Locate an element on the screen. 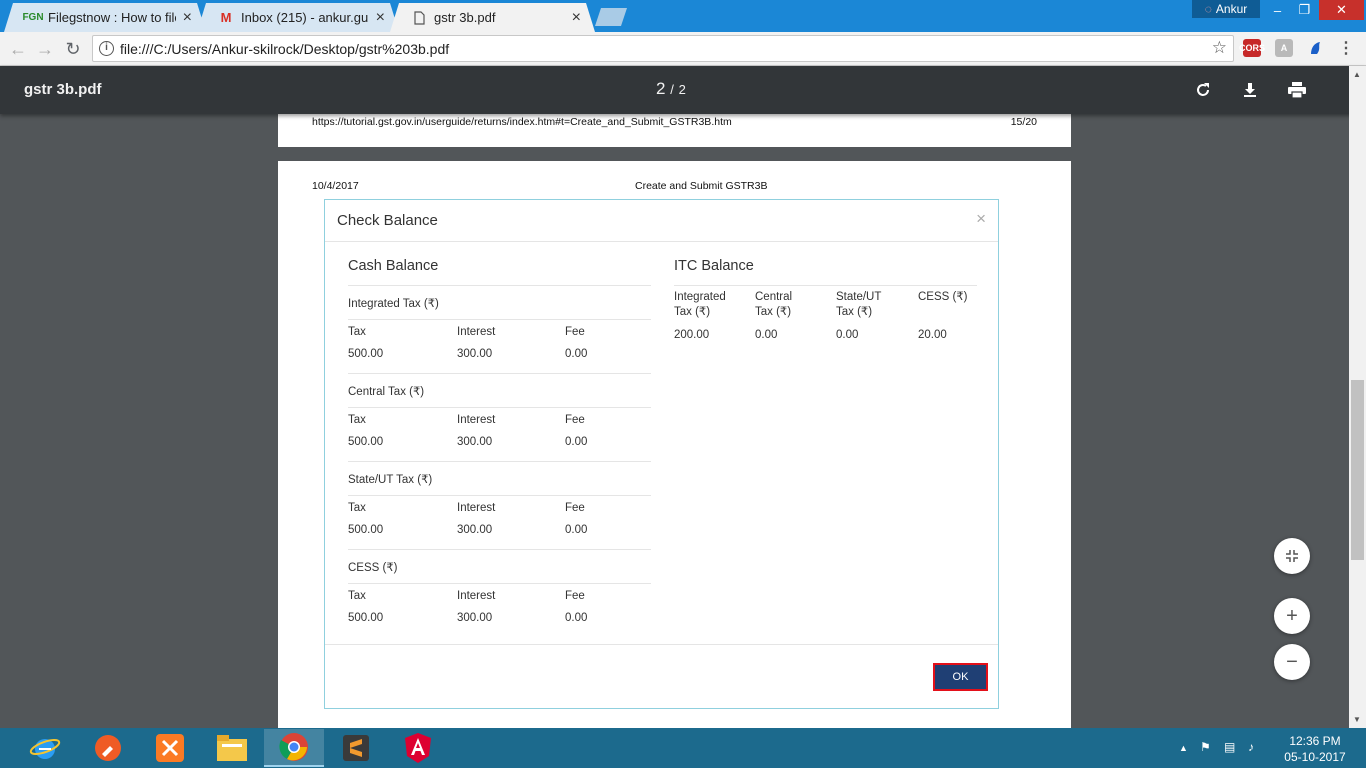 The image size is (1366, 768). bookmark-star-icon: ☆ is located at coordinates (1219, 48).